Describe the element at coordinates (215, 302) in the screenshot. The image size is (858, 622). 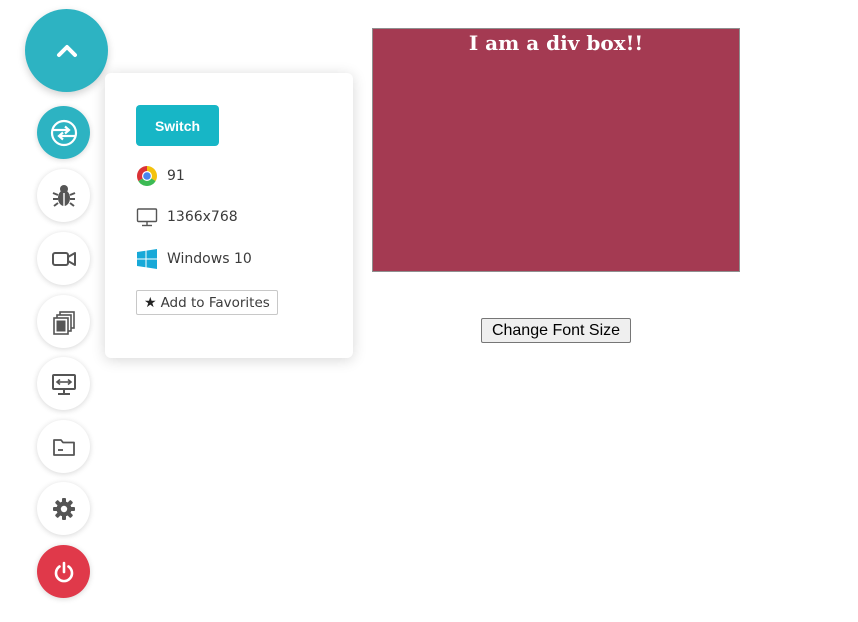
I see `add-to-favorites-label: Add to Favorites` at that location.